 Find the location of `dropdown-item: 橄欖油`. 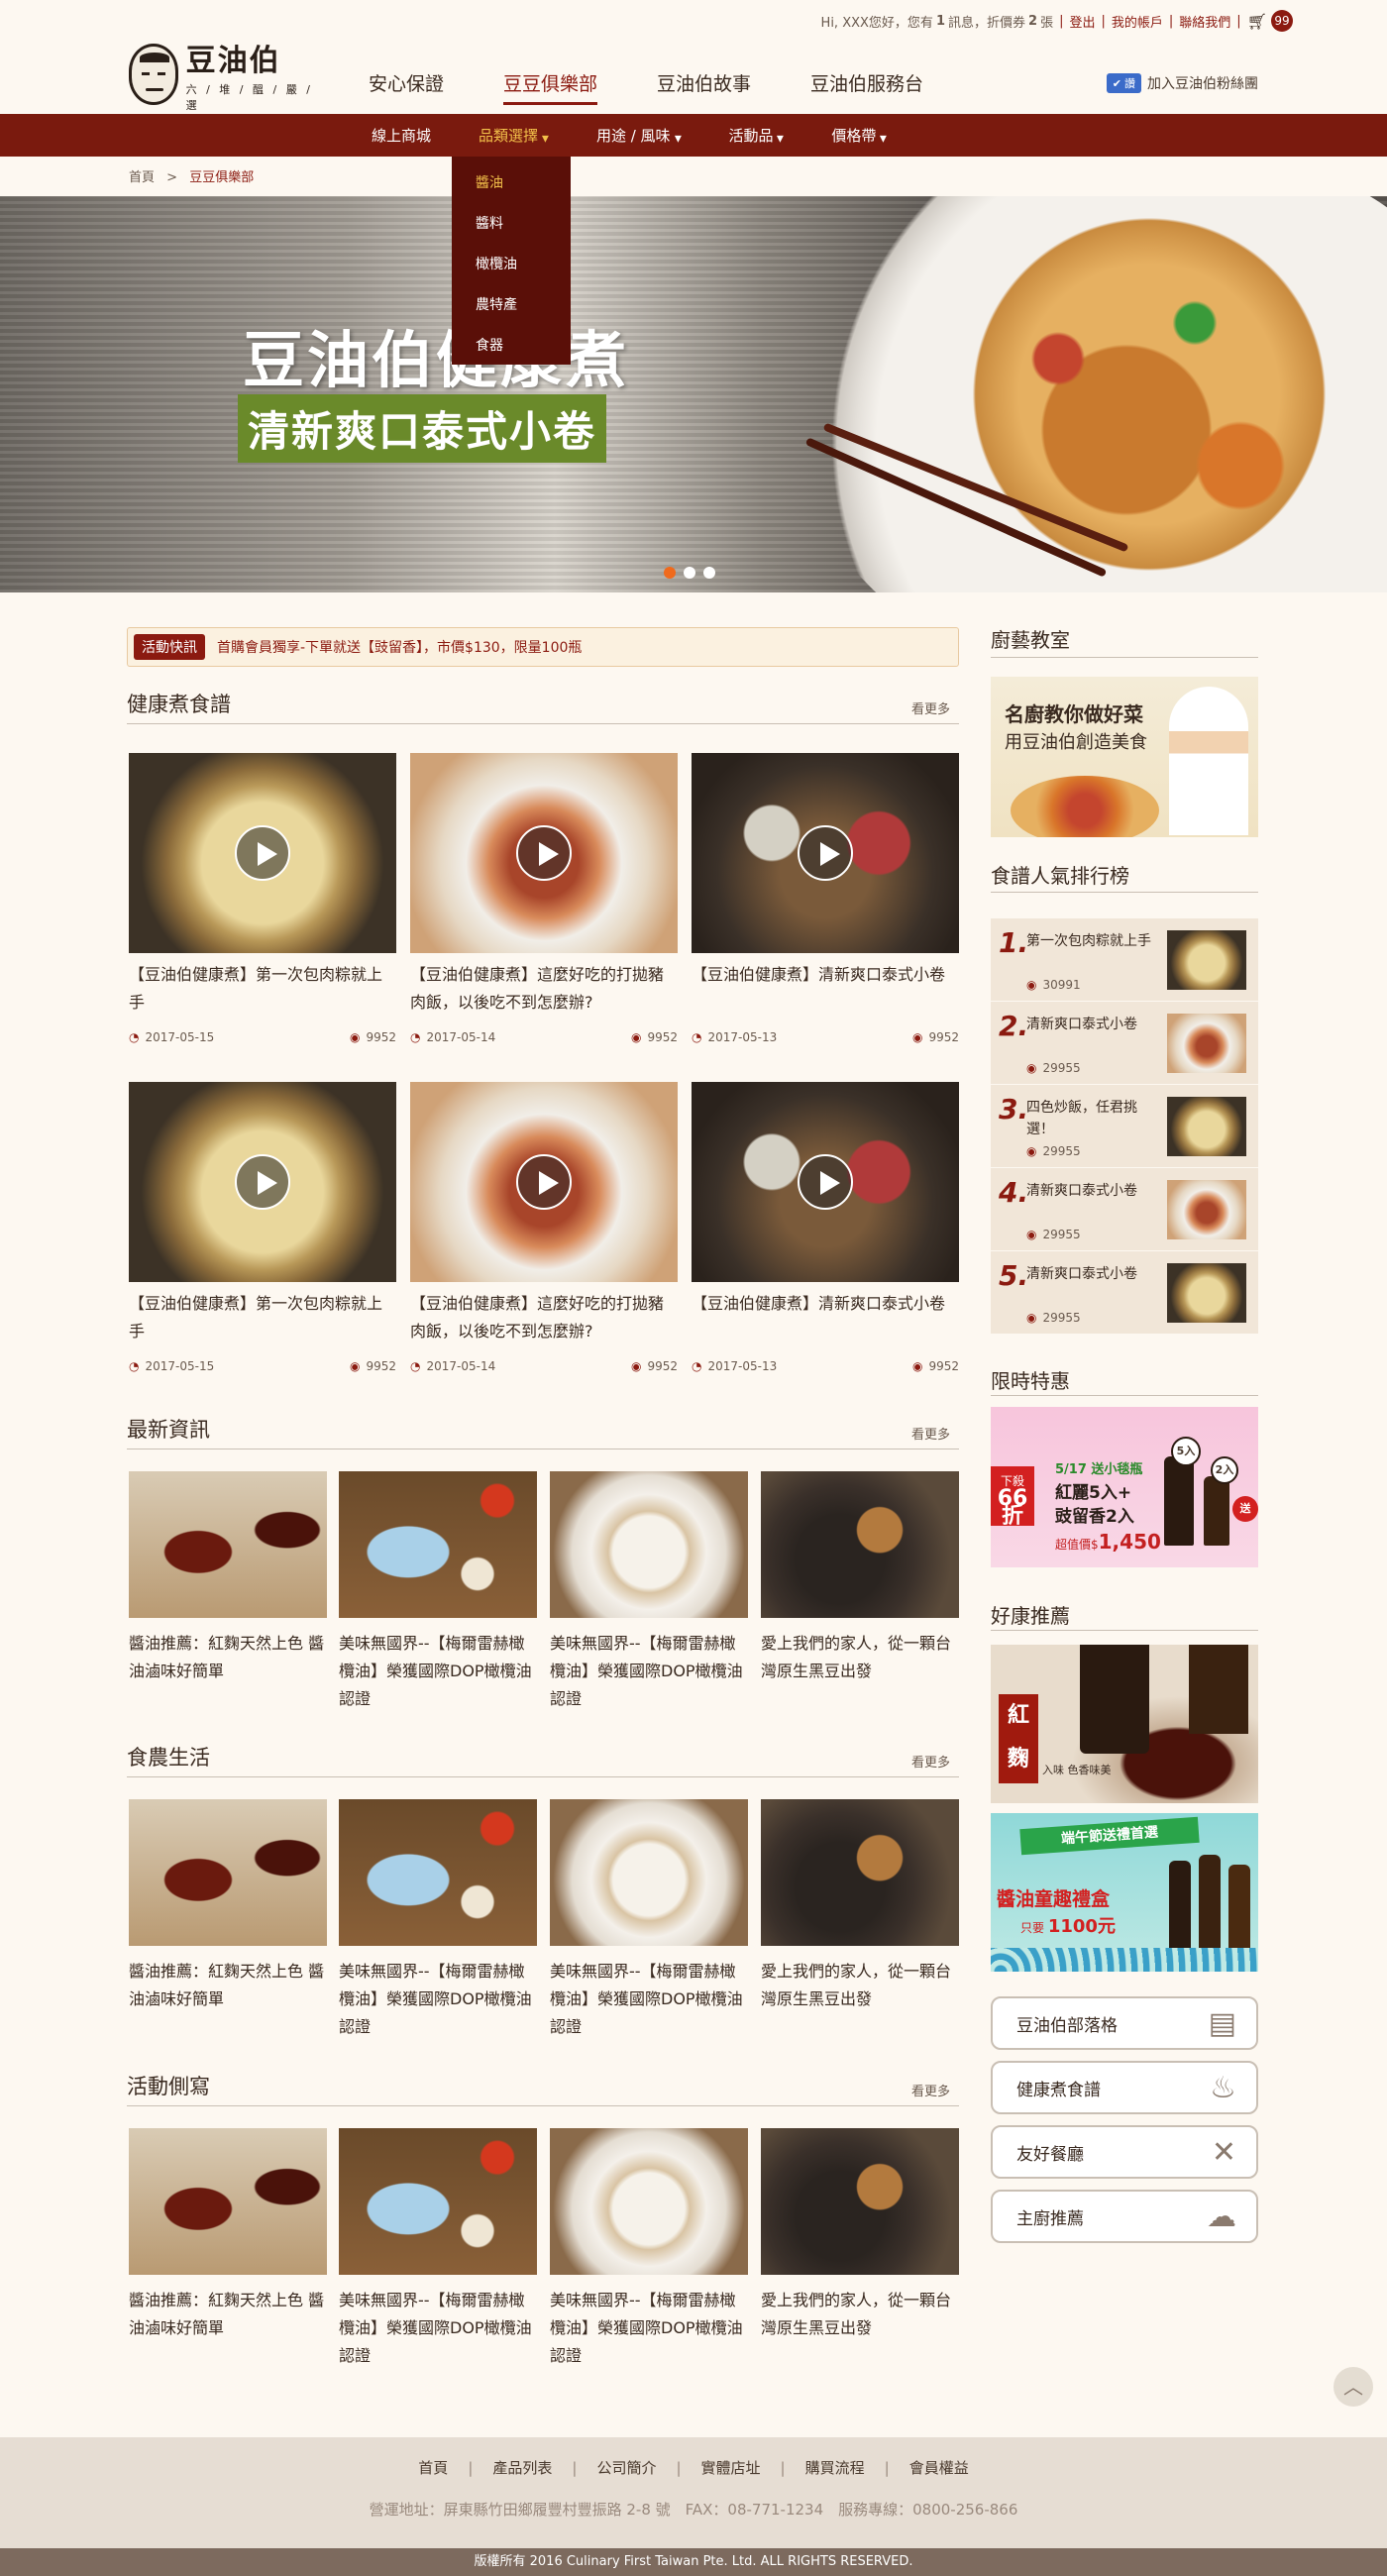

dropdown-item: 橄欖油 is located at coordinates (511, 266).